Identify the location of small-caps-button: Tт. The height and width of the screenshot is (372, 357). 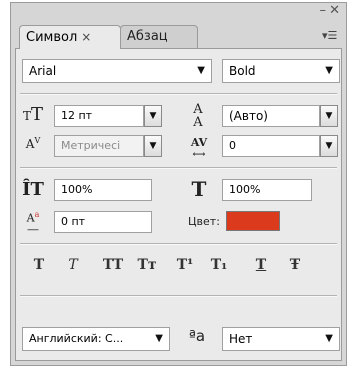
(147, 265).